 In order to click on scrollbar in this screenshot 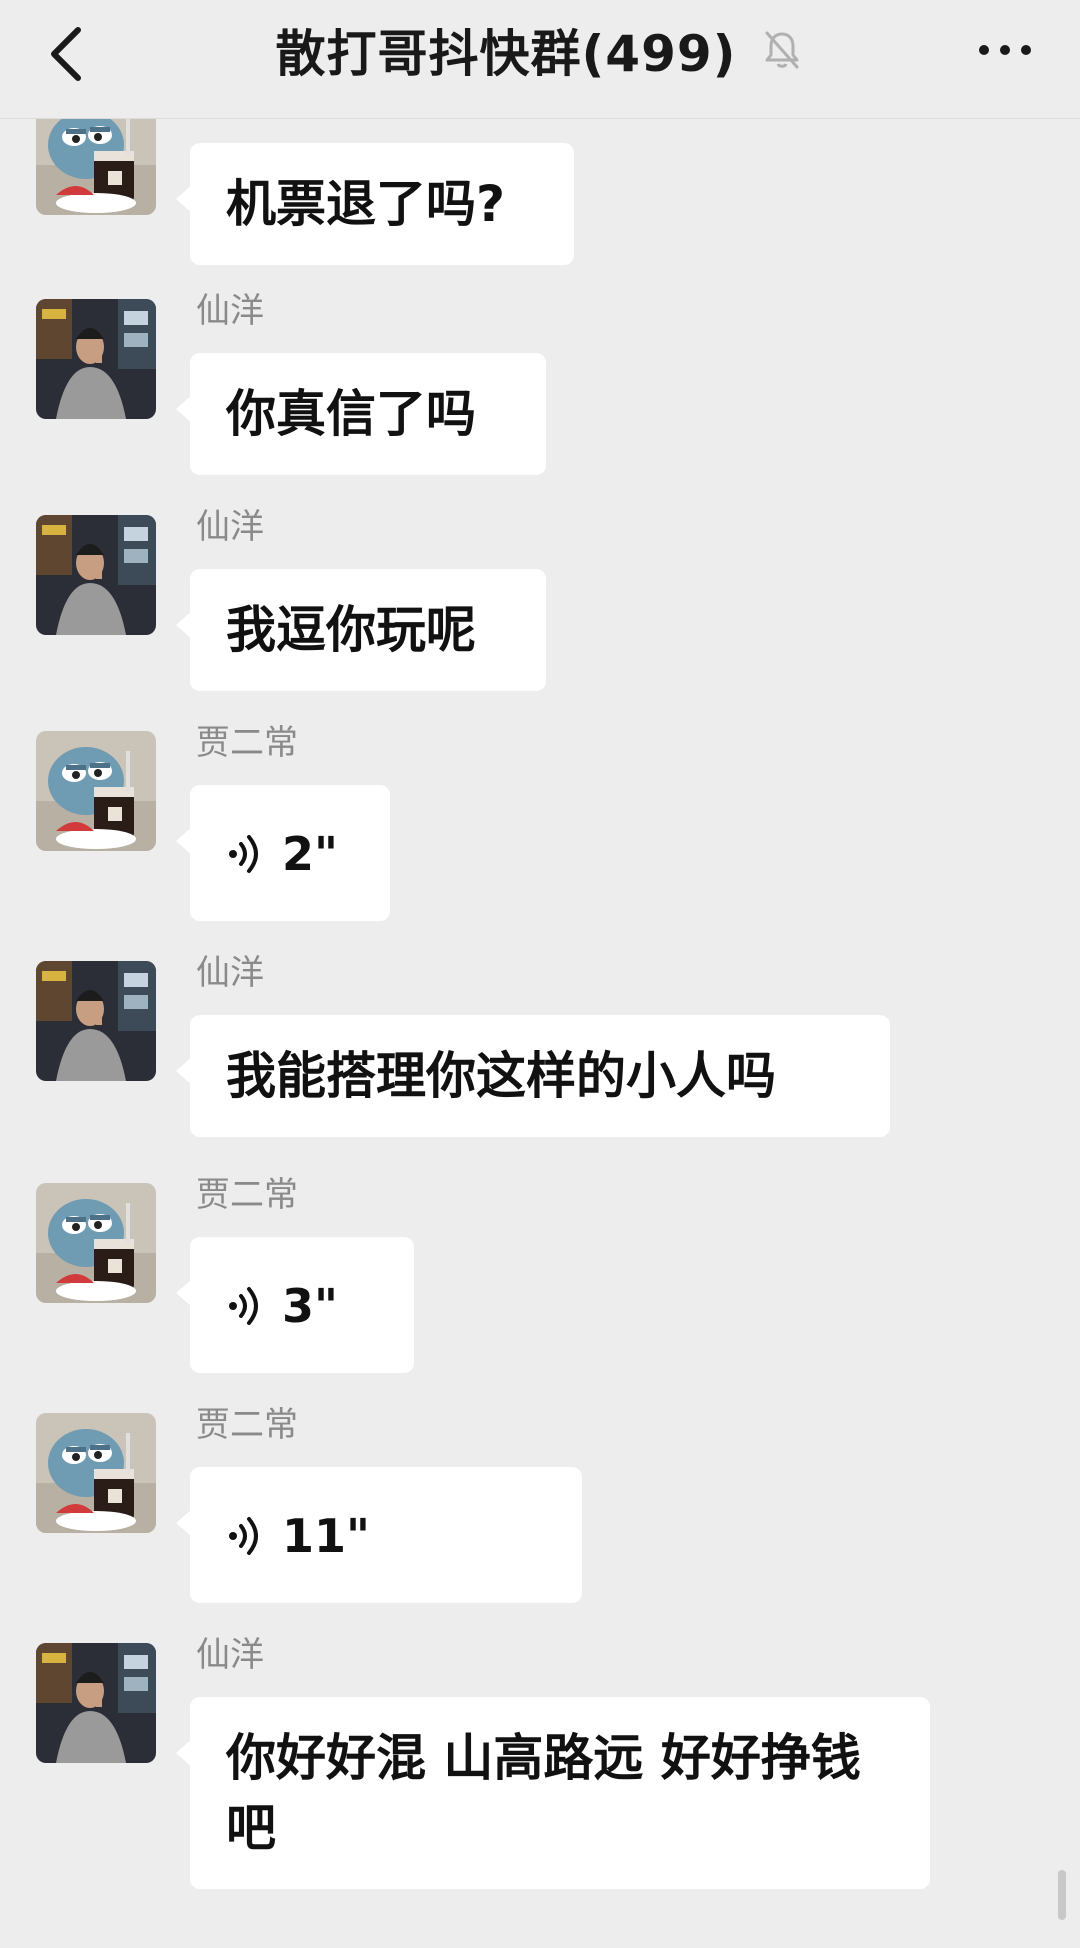, I will do `click(1062, 1895)`.